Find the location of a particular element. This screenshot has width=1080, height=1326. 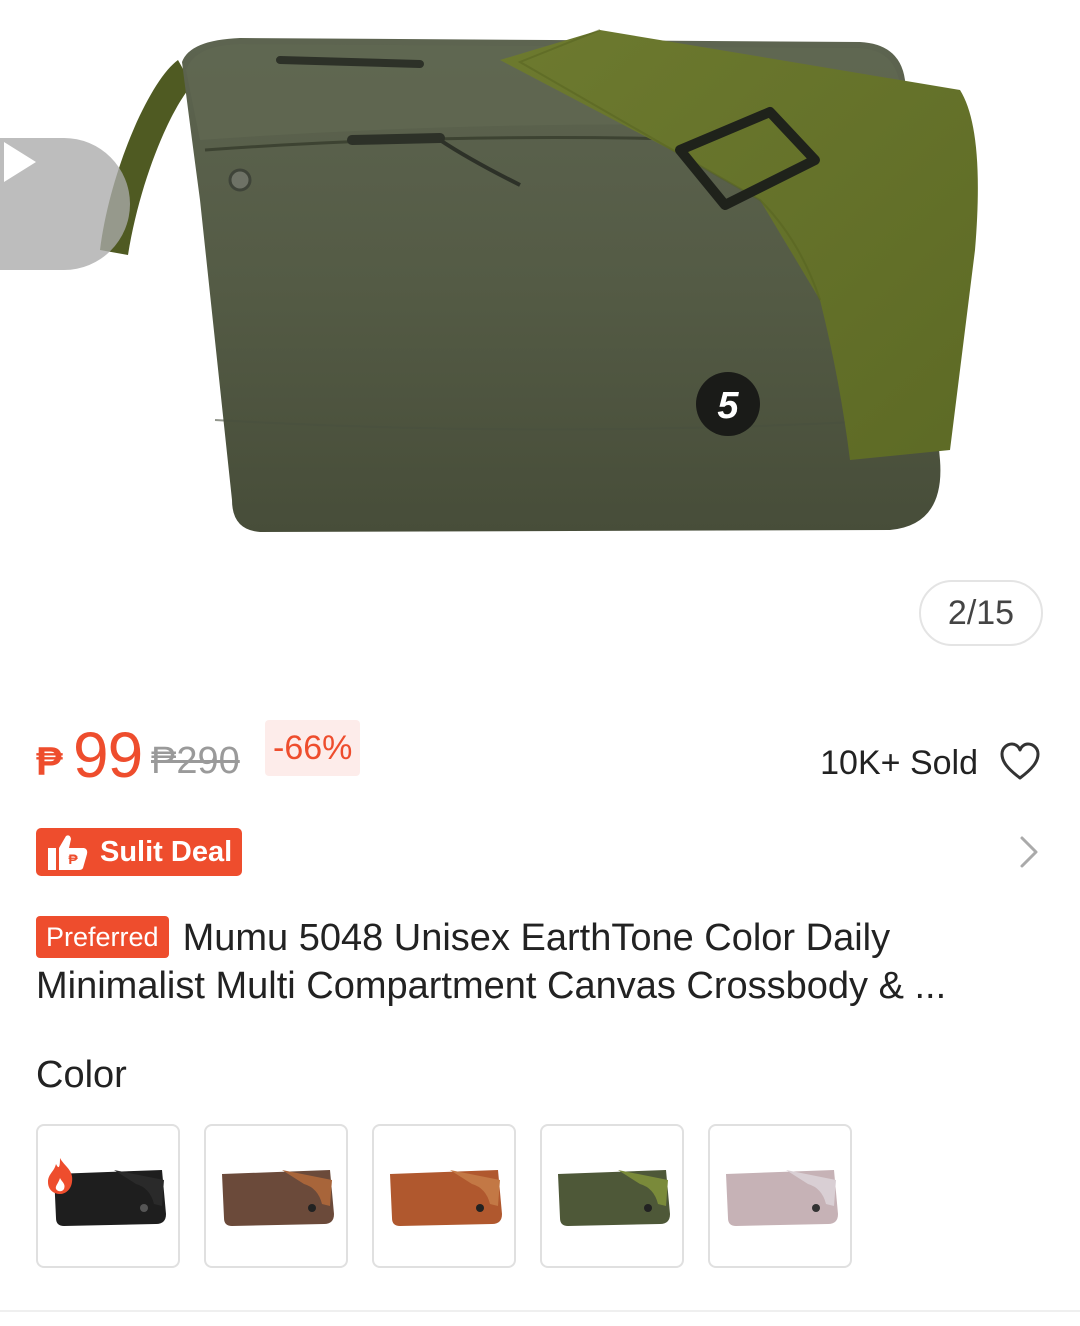

play-icon is located at coordinates (20, 162).